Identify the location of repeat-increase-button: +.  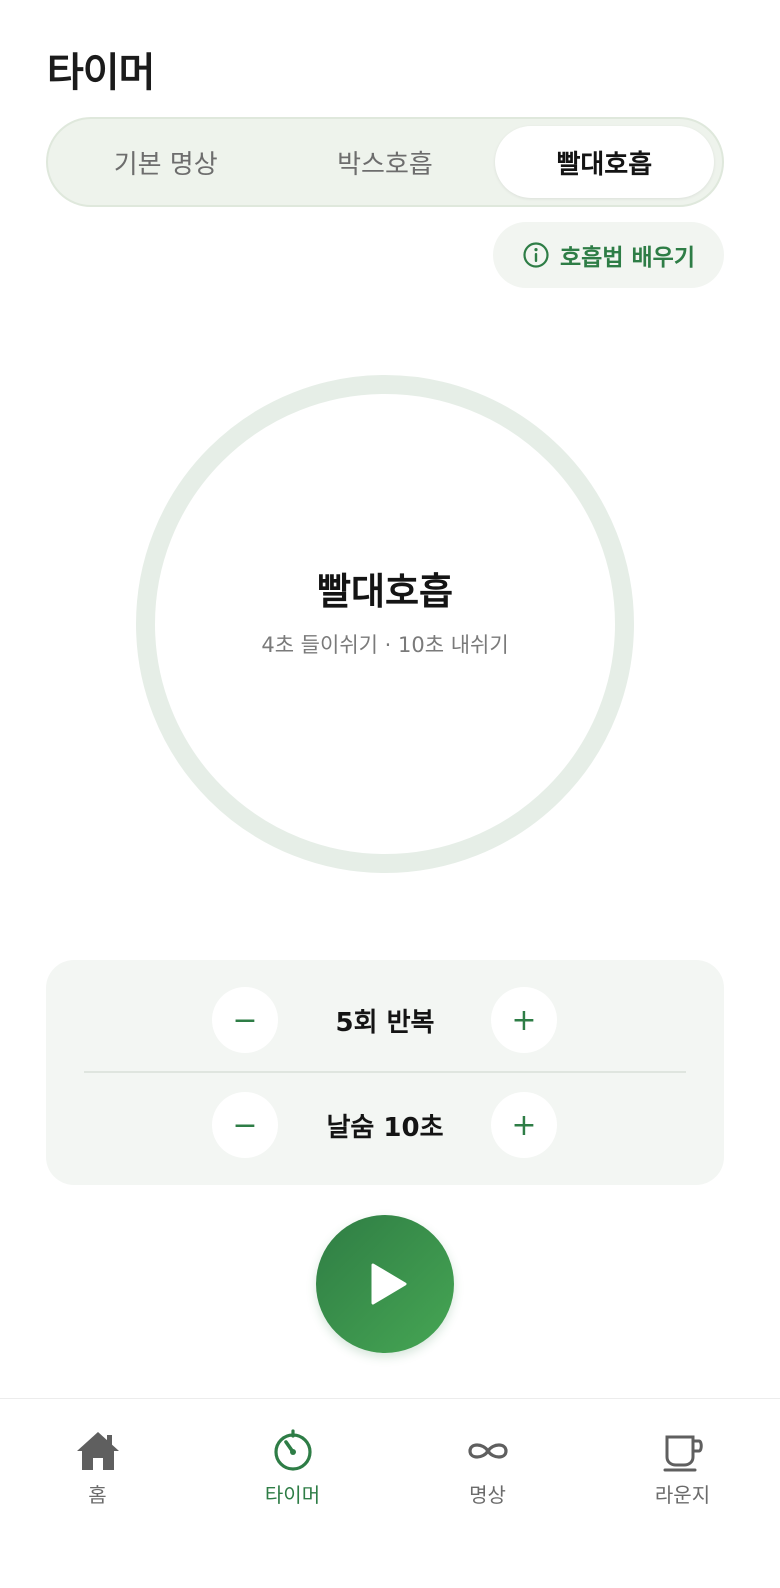
(524, 1020).